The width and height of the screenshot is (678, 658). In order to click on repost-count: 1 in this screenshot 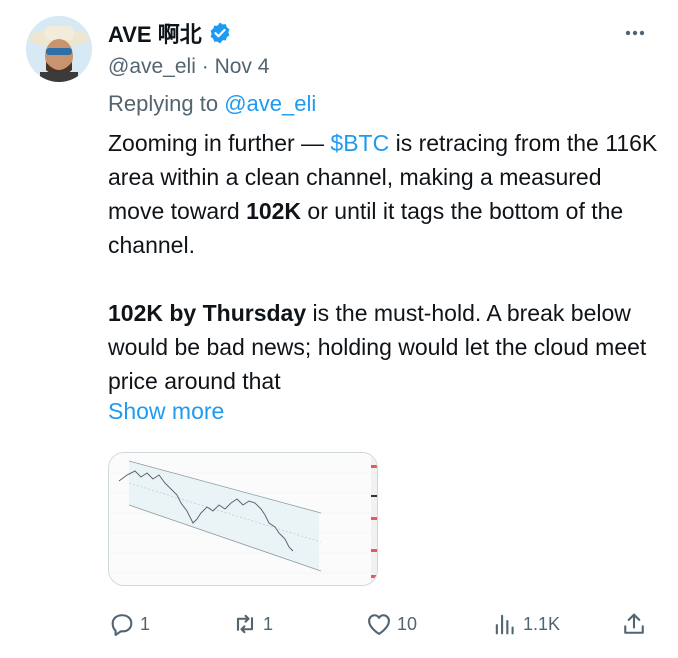, I will do `click(268, 623)`.